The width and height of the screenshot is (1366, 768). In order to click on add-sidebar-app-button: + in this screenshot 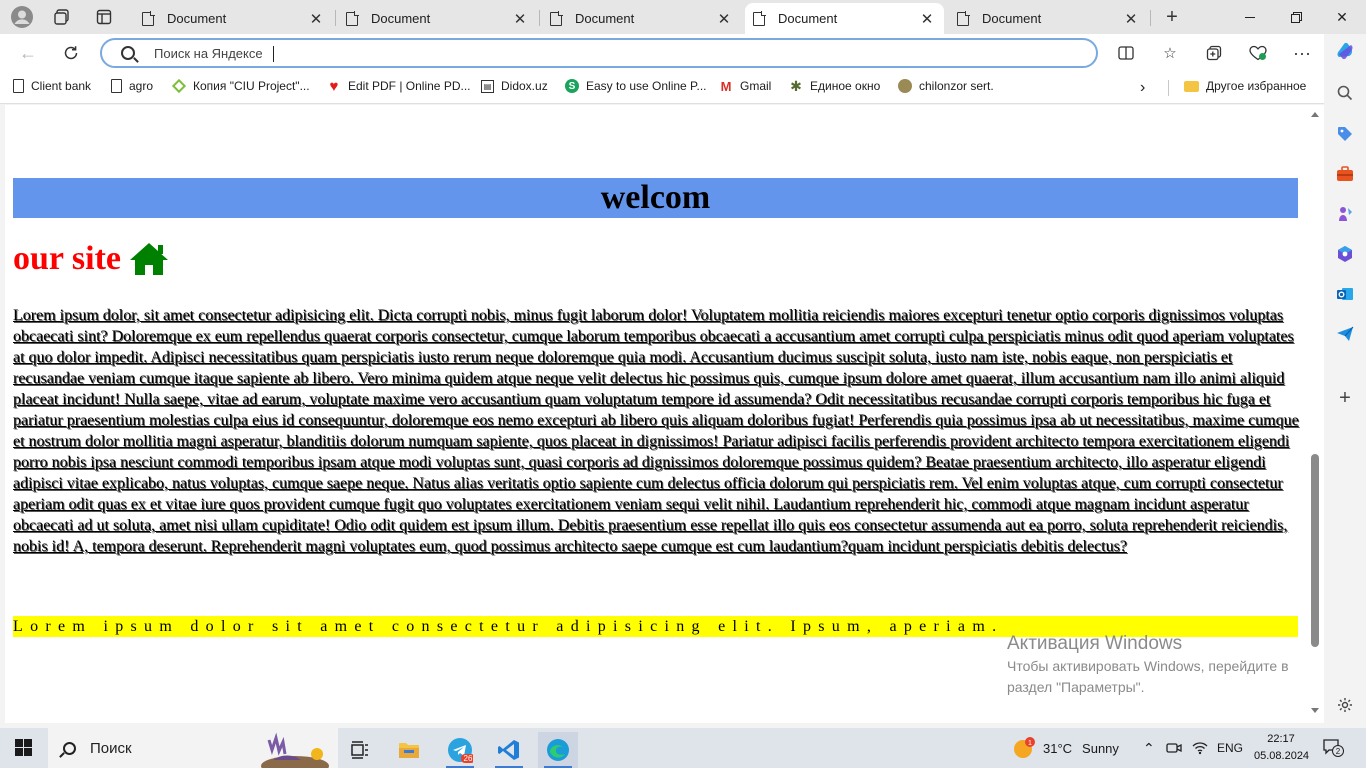, I will do `click(1345, 398)`.